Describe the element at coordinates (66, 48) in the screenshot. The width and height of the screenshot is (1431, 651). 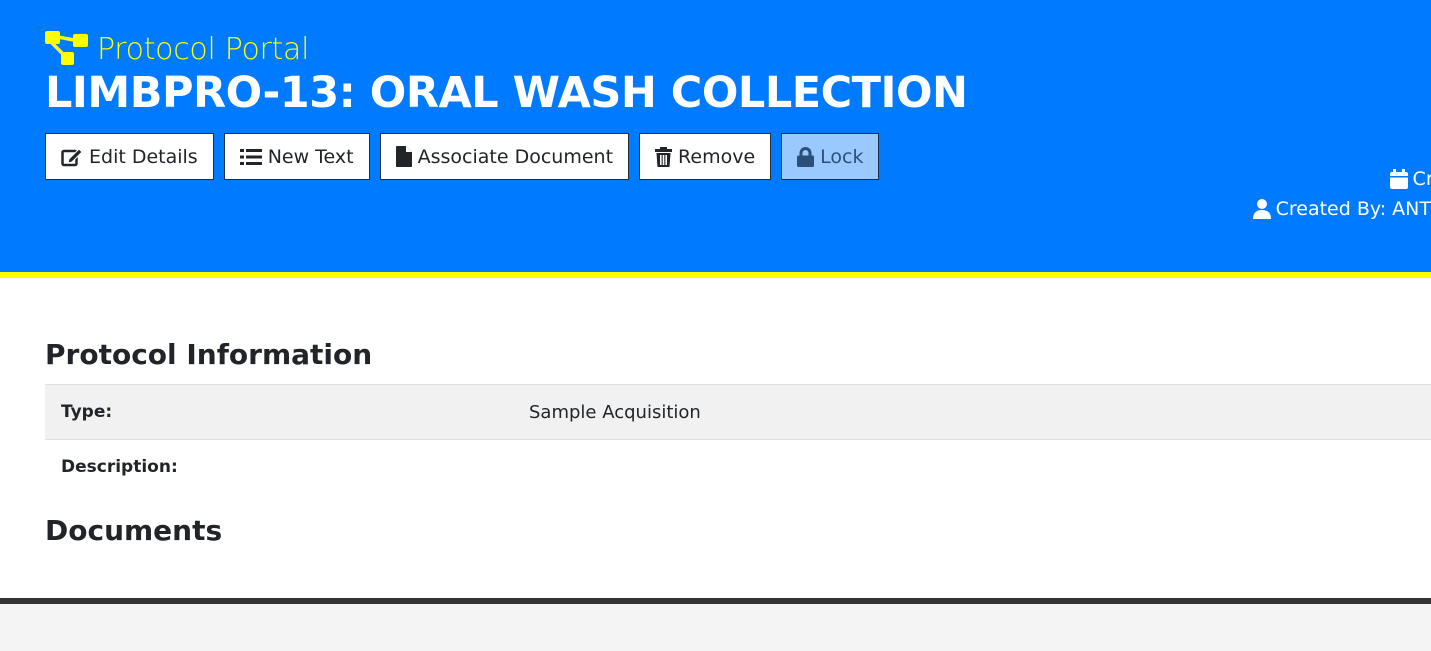
I see `sitemap-icon` at that location.